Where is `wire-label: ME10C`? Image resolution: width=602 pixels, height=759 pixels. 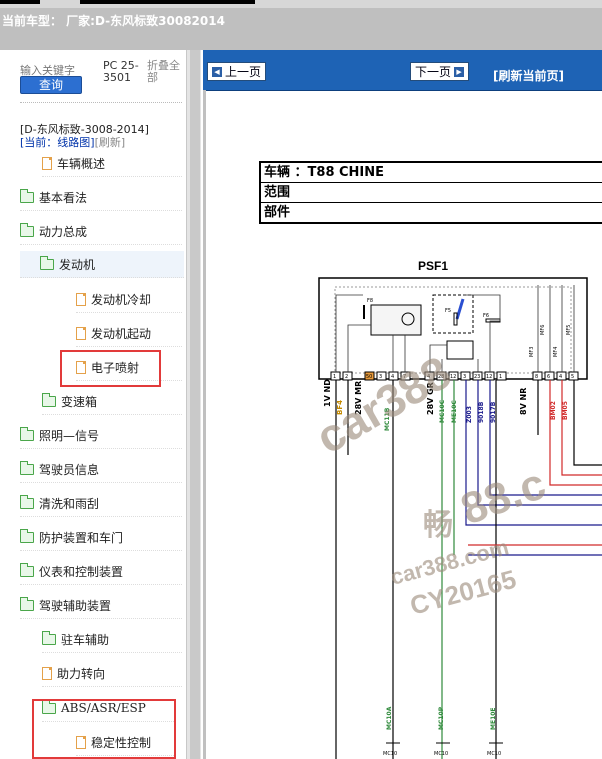
wire-label: ME10C is located at coordinates (454, 411).